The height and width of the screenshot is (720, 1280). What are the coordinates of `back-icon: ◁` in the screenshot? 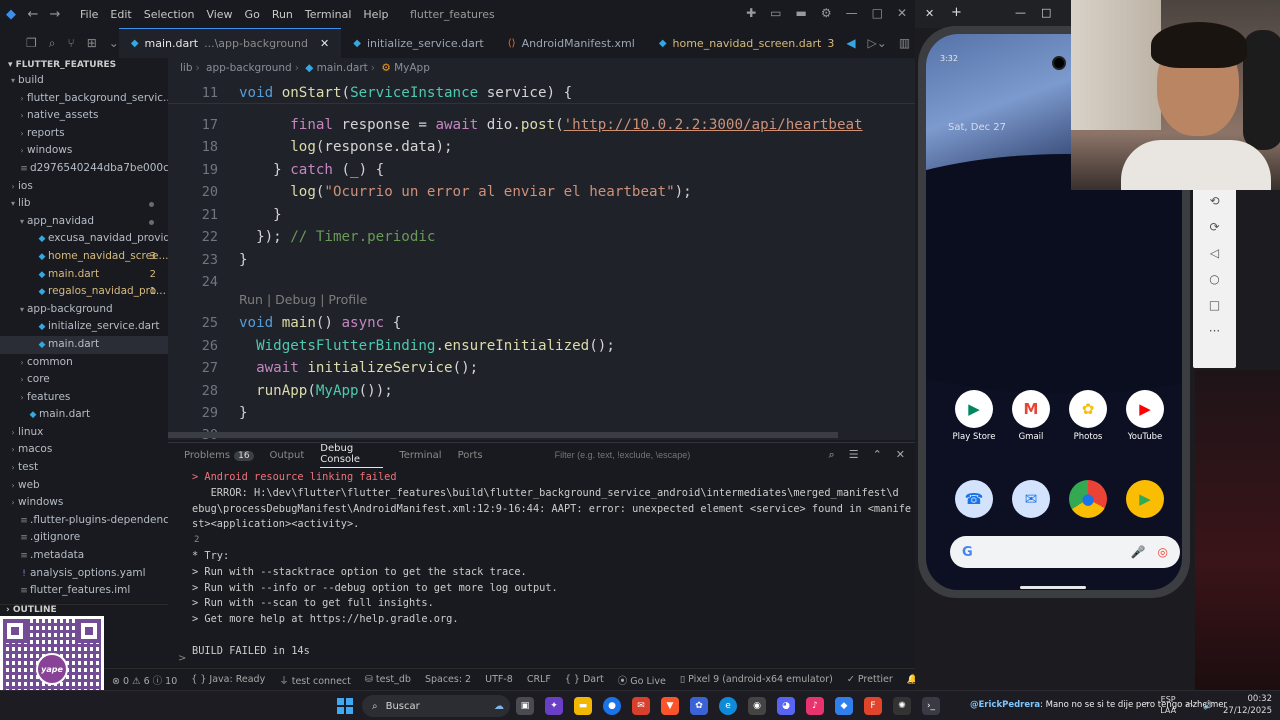 It's located at (1214, 253).